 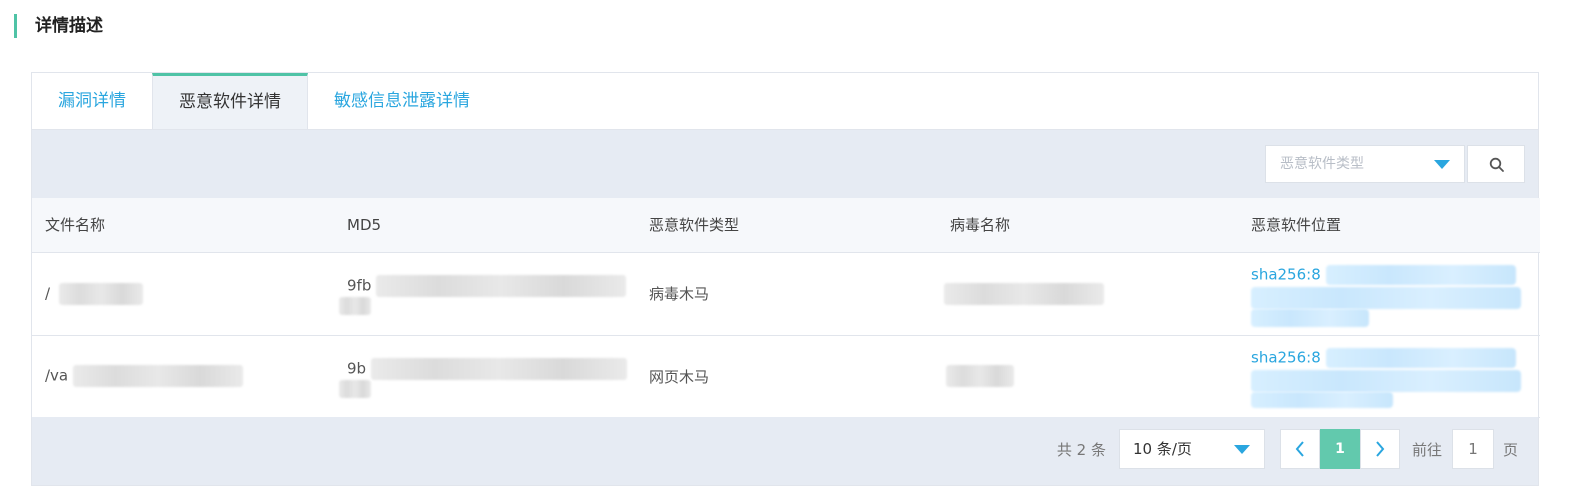 I want to click on column-header-md5: MD5, so click(x=485, y=225).